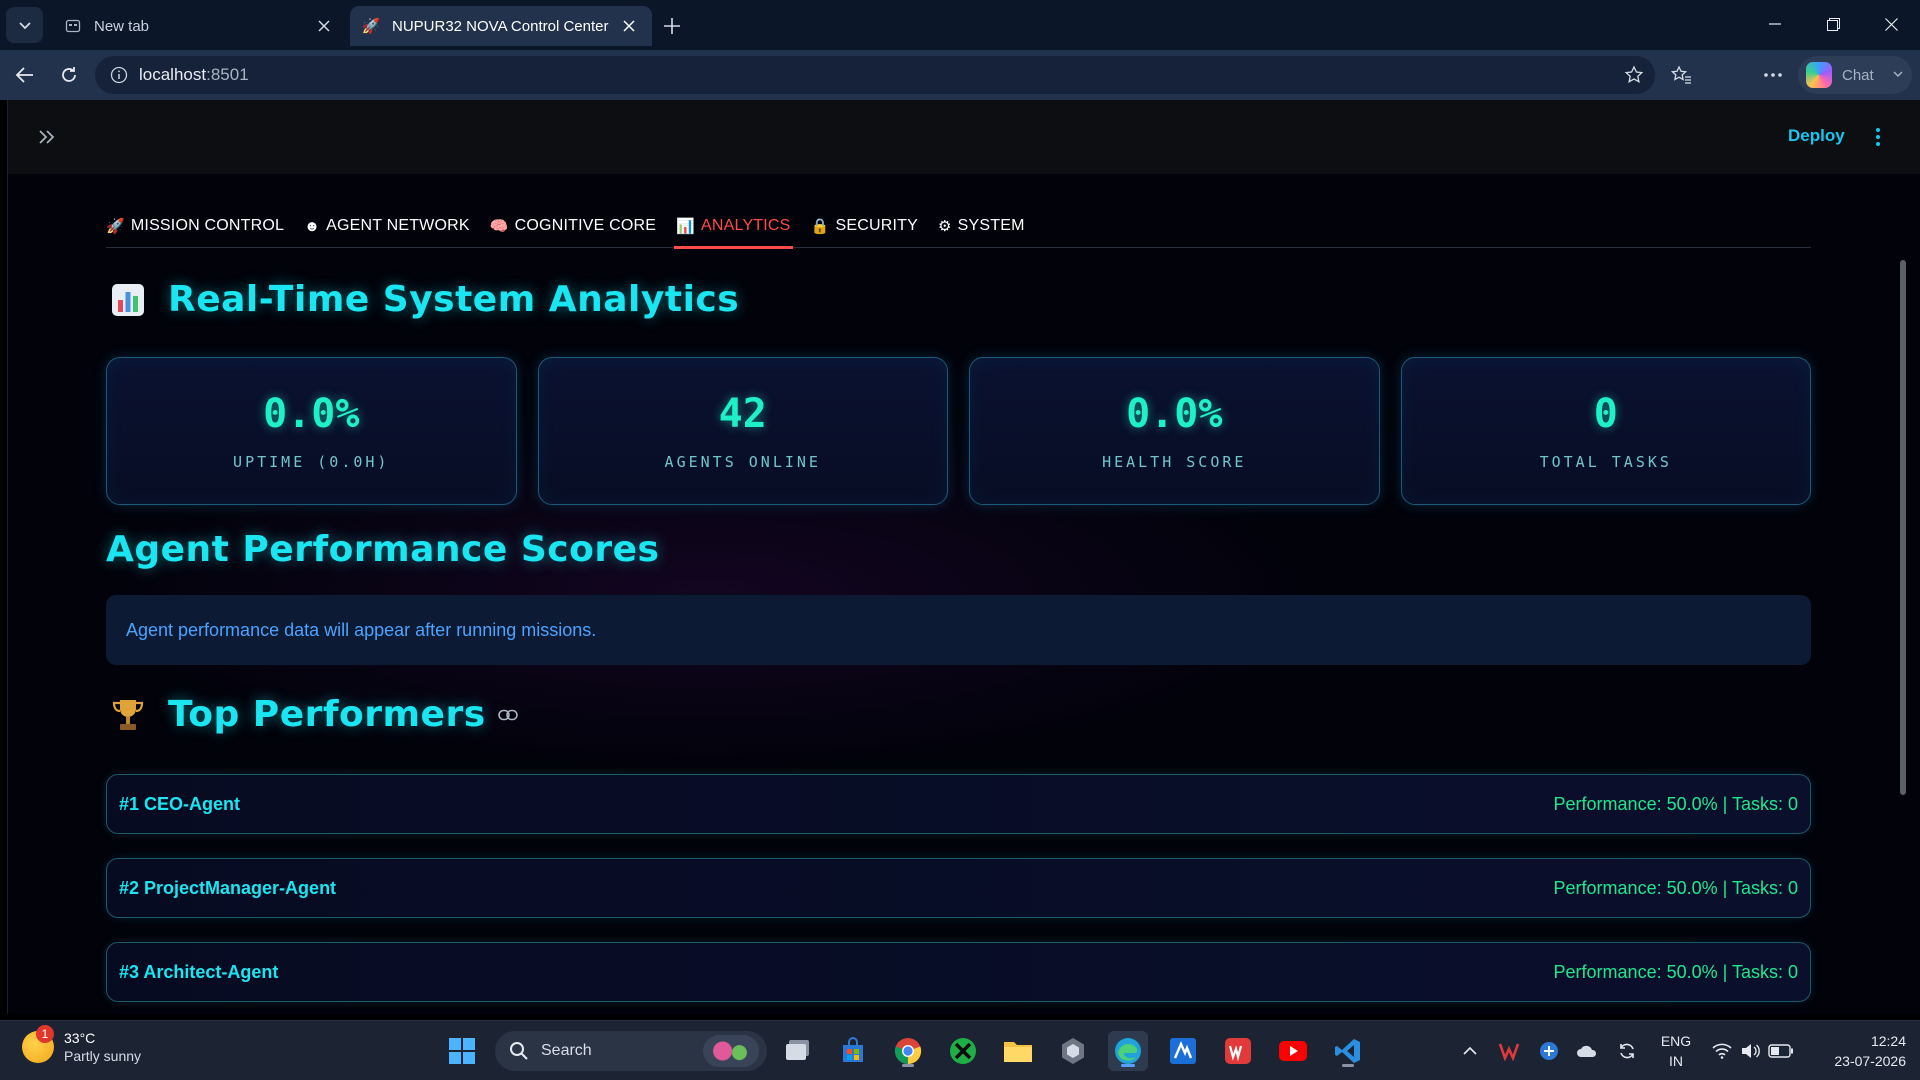 The height and width of the screenshot is (1080, 1920). I want to click on robot-icon: ☻, so click(312, 226).